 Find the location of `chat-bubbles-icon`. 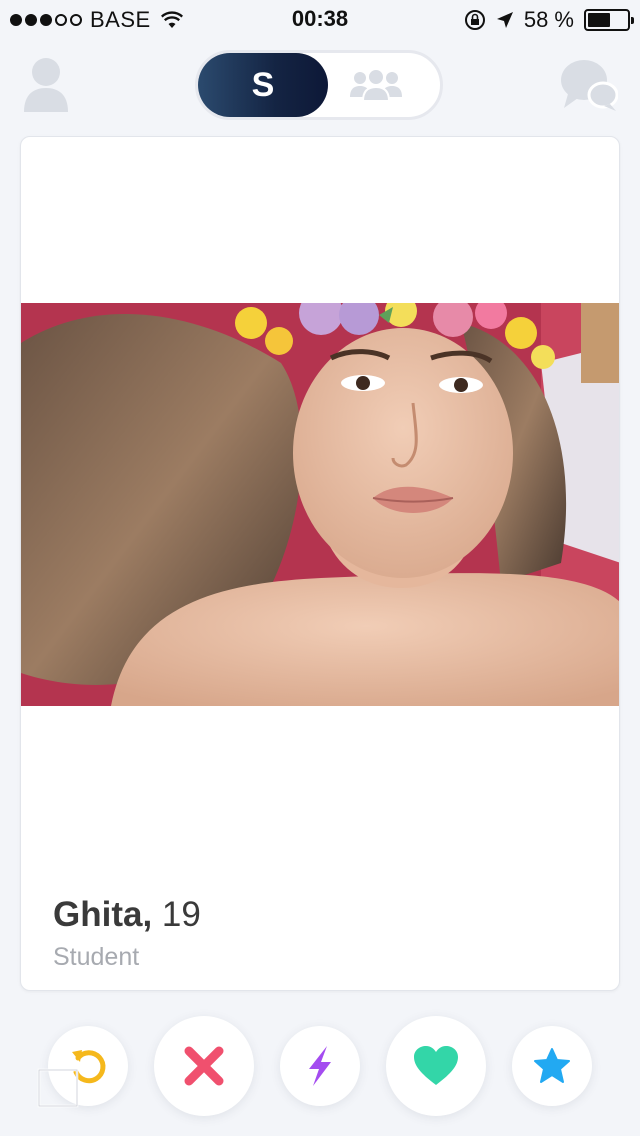

chat-bubbles-icon is located at coordinates (589, 85).